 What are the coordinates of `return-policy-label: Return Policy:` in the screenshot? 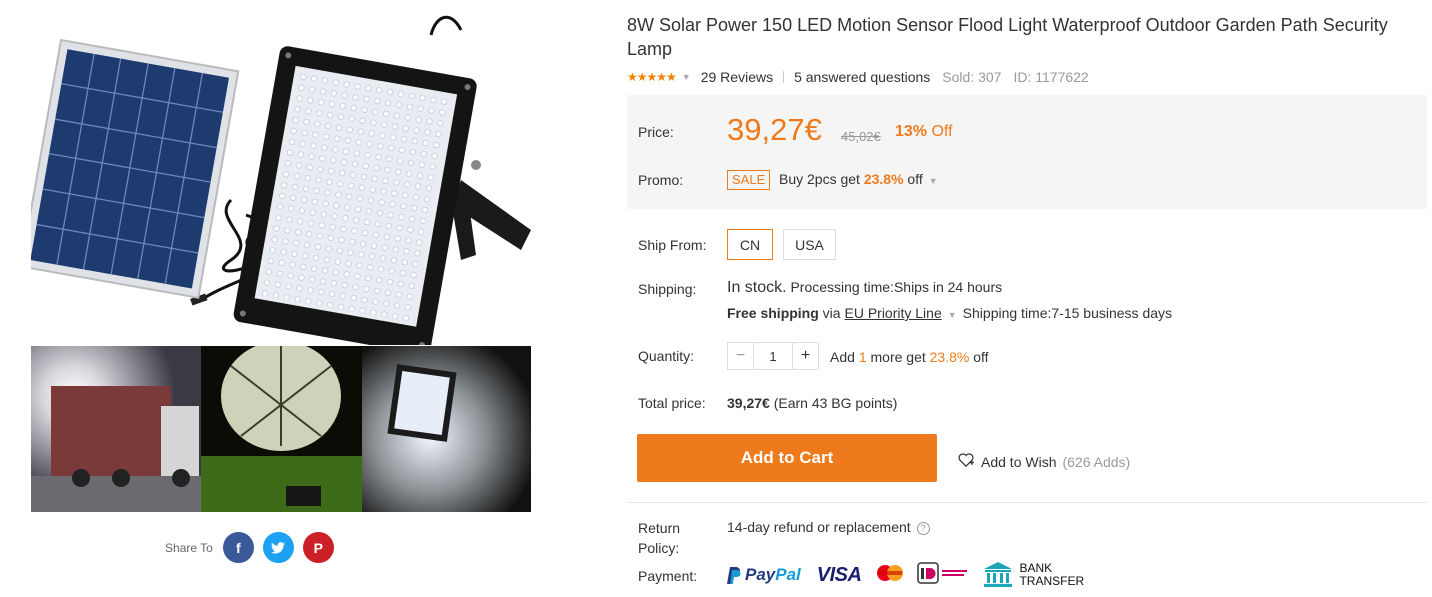 It's located at (659, 538).